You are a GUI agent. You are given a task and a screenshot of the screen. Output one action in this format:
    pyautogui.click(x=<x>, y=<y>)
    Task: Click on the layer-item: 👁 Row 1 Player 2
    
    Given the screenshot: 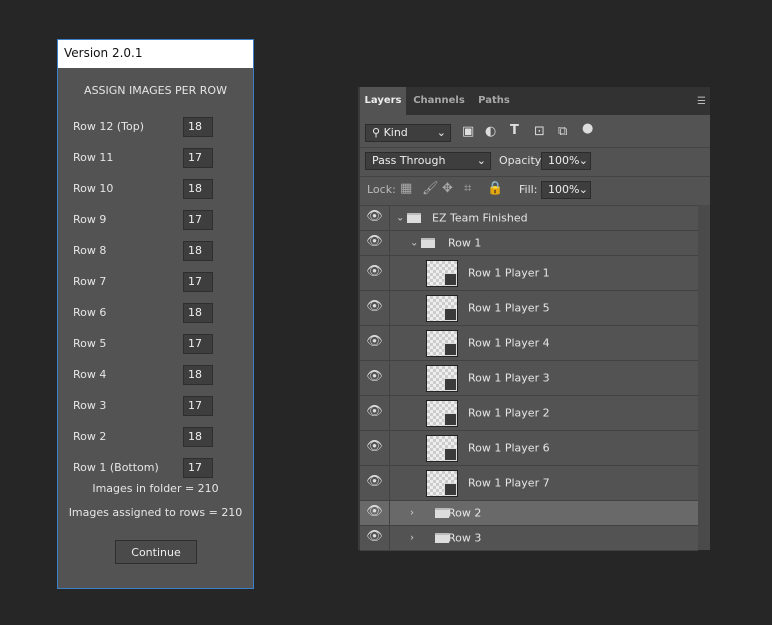 What is the action you would take?
    pyautogui.click(x=529, y=413)
    